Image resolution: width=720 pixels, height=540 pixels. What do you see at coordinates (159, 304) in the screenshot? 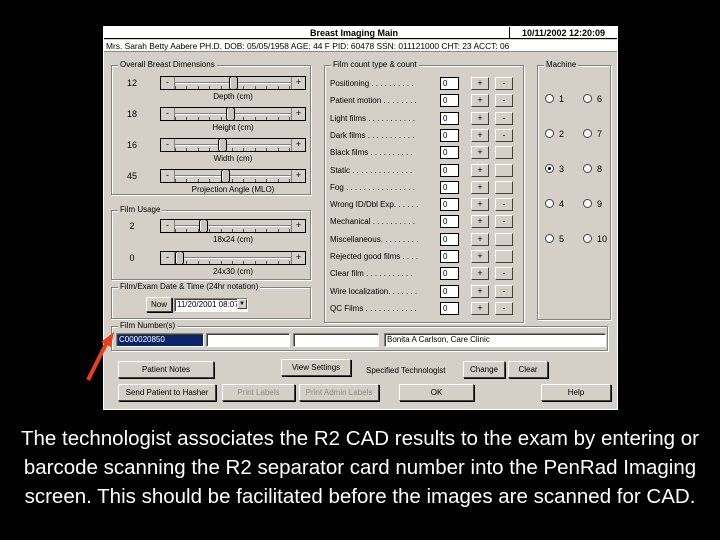
I see `now-button: Now` at bounding box center [159, 304].